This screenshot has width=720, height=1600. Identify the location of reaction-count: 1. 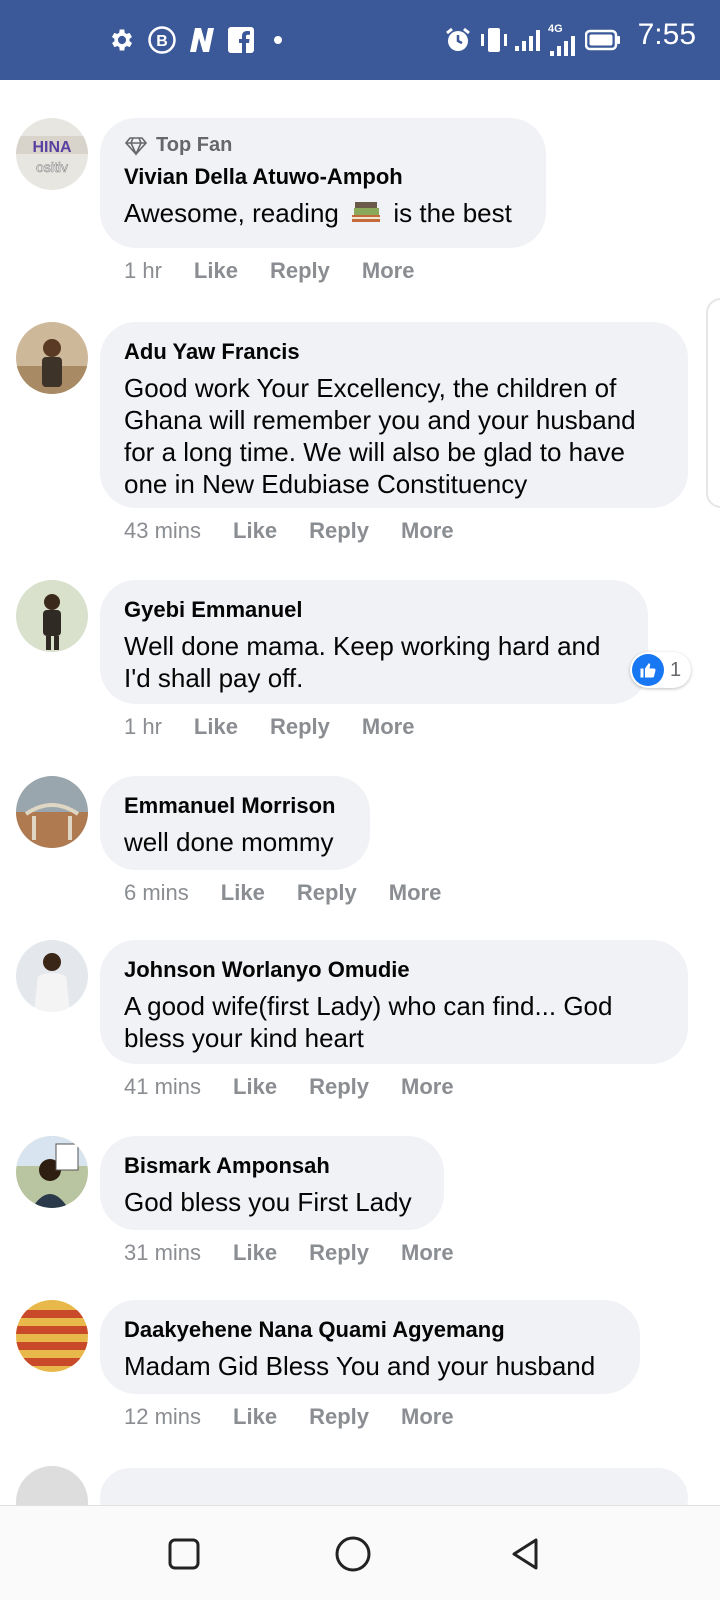
(661, 670).